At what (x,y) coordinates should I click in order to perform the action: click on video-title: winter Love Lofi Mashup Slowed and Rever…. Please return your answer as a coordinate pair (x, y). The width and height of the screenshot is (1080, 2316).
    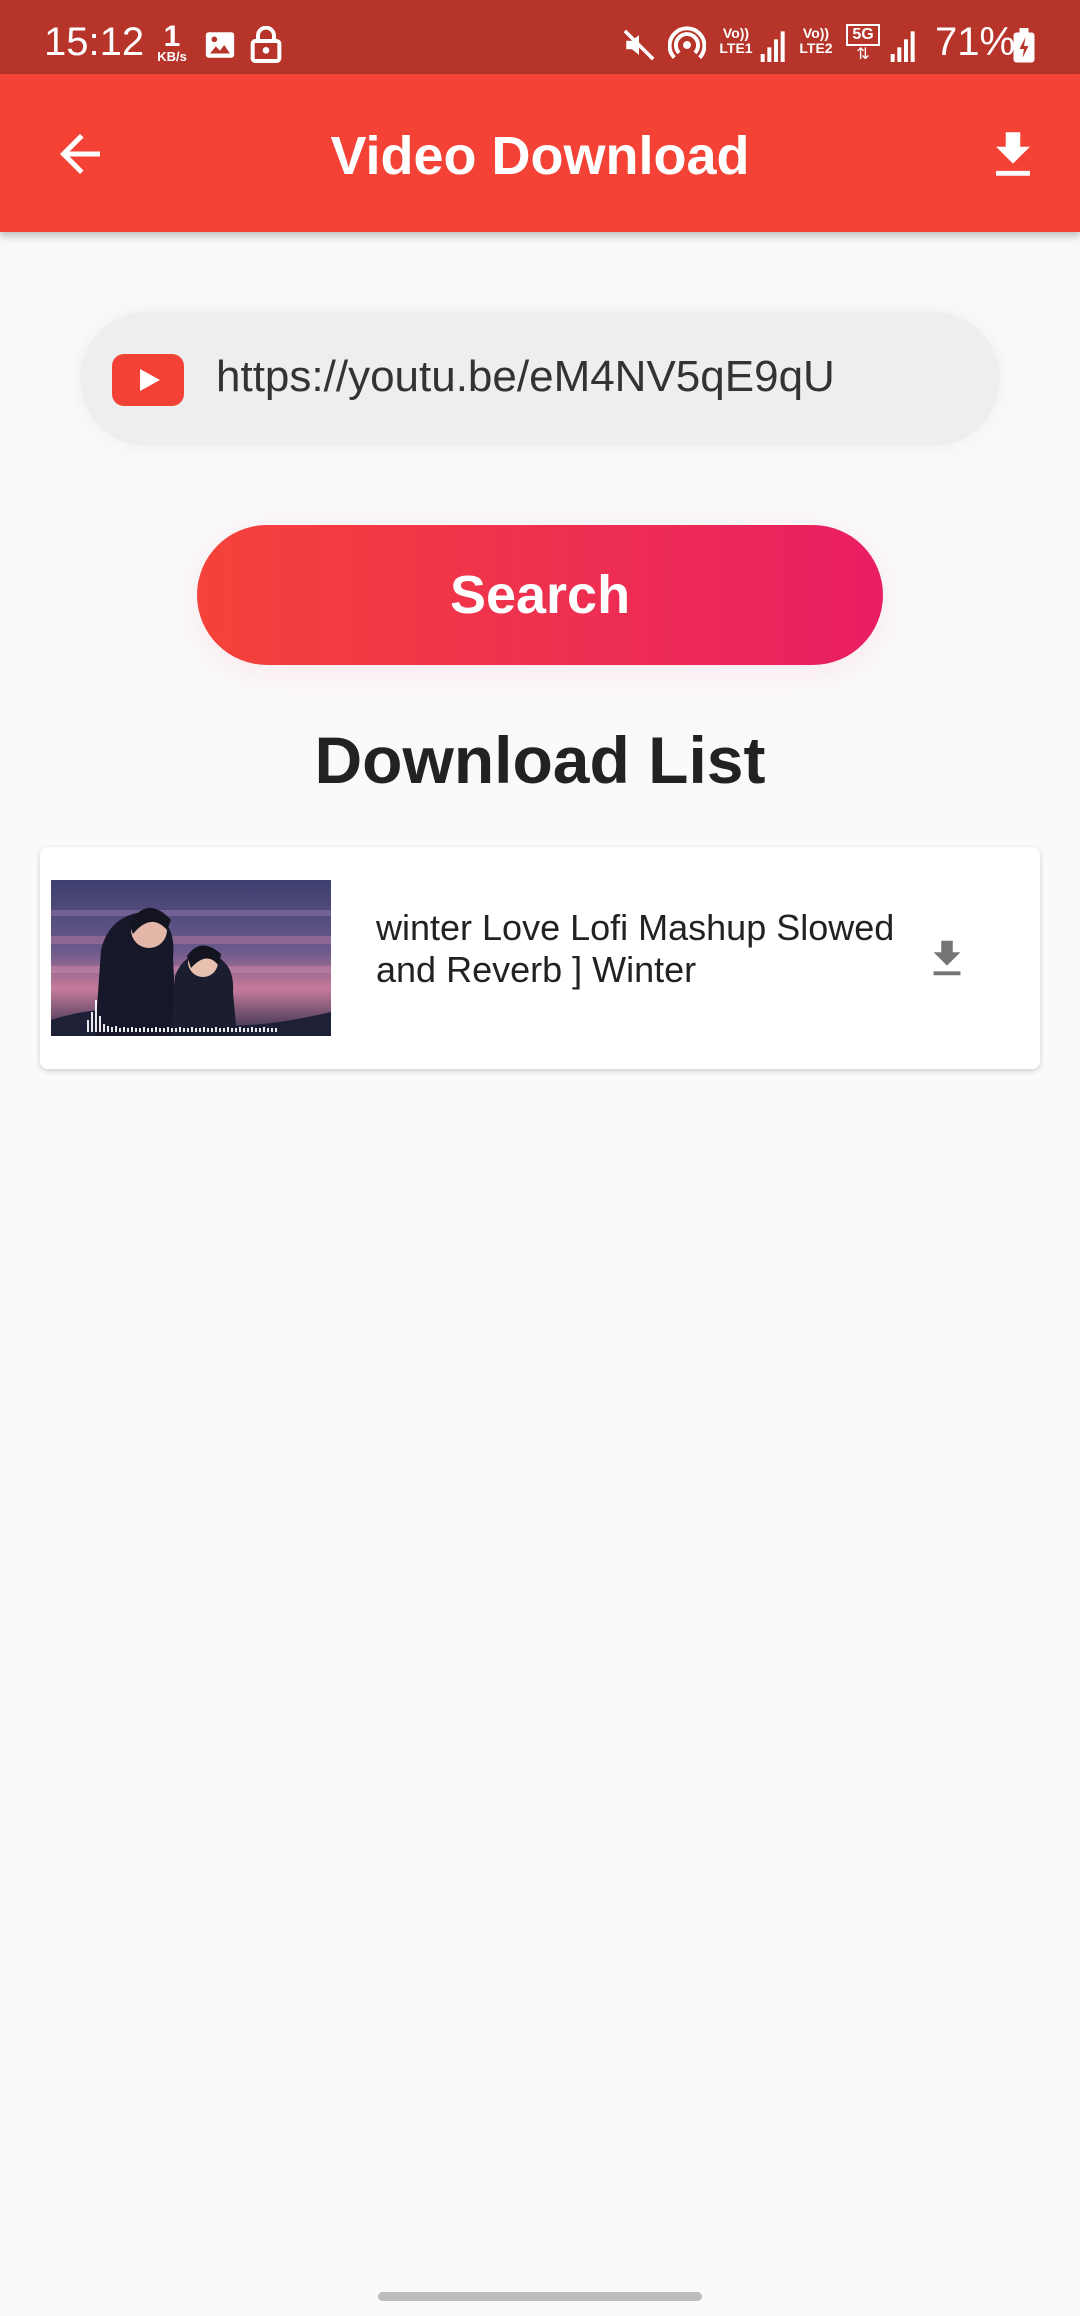
    Looking at the image, I should click on (635, 948).